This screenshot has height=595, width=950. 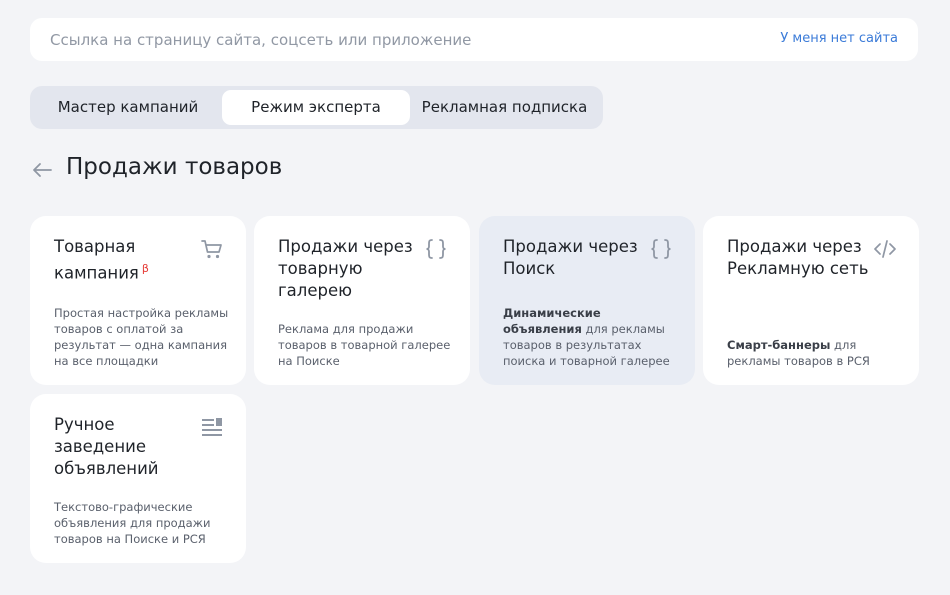 What do you see at coordinates (211, 249) in the screenshot?
I see `cart-icon` at bounding box center [211, 249].